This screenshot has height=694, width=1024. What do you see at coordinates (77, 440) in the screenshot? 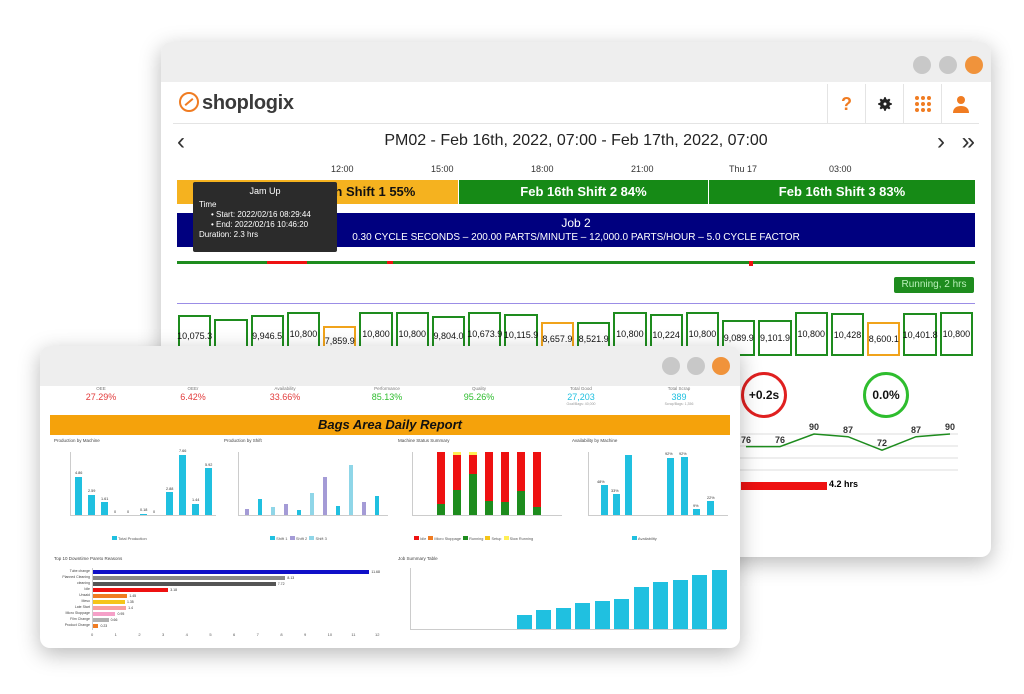
I see `panel-title: Production by Machine` at bounding box center [77, 440].